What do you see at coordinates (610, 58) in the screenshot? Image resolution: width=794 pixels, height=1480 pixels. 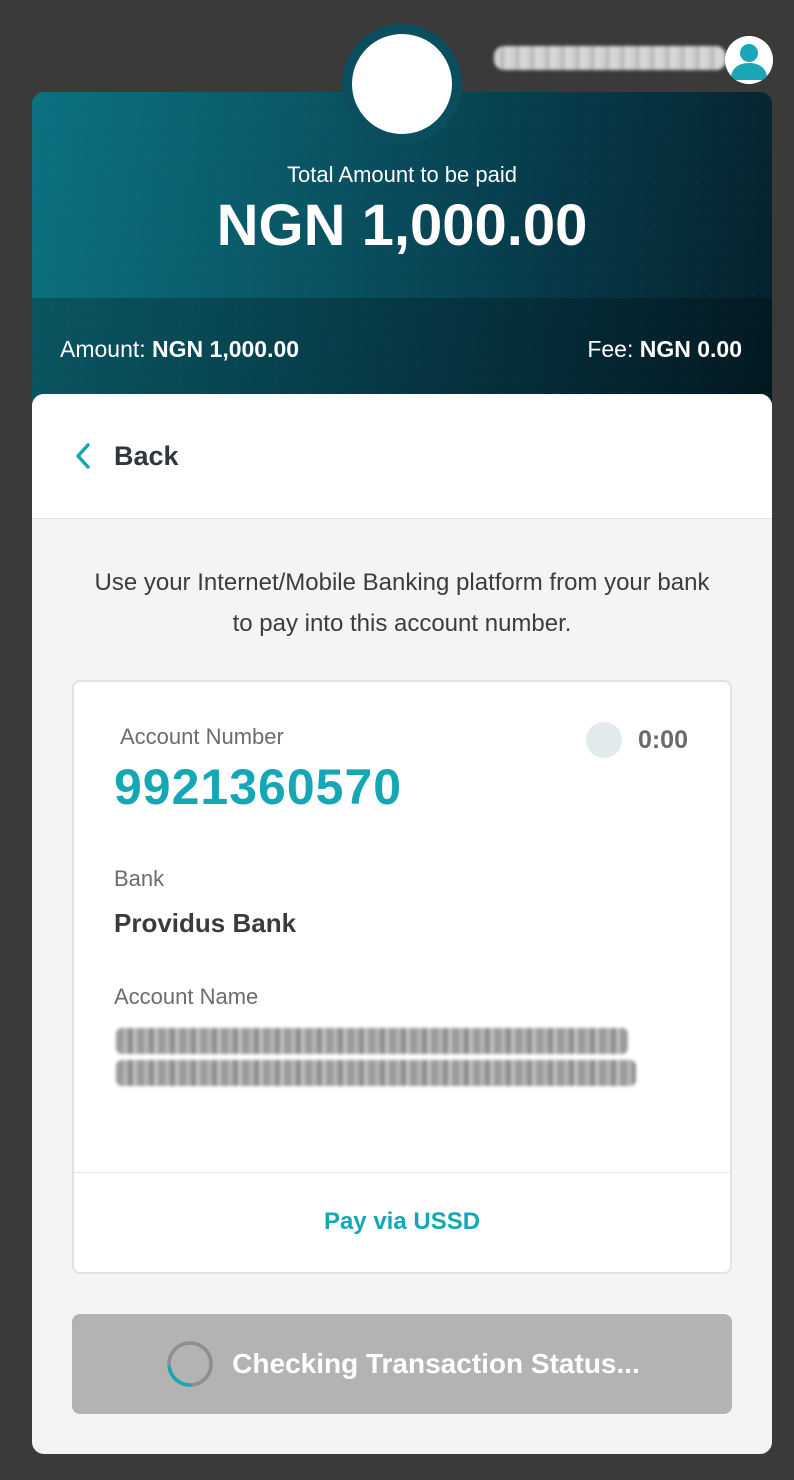 I see `redacted-user-name` at bounding box center [610, 58].